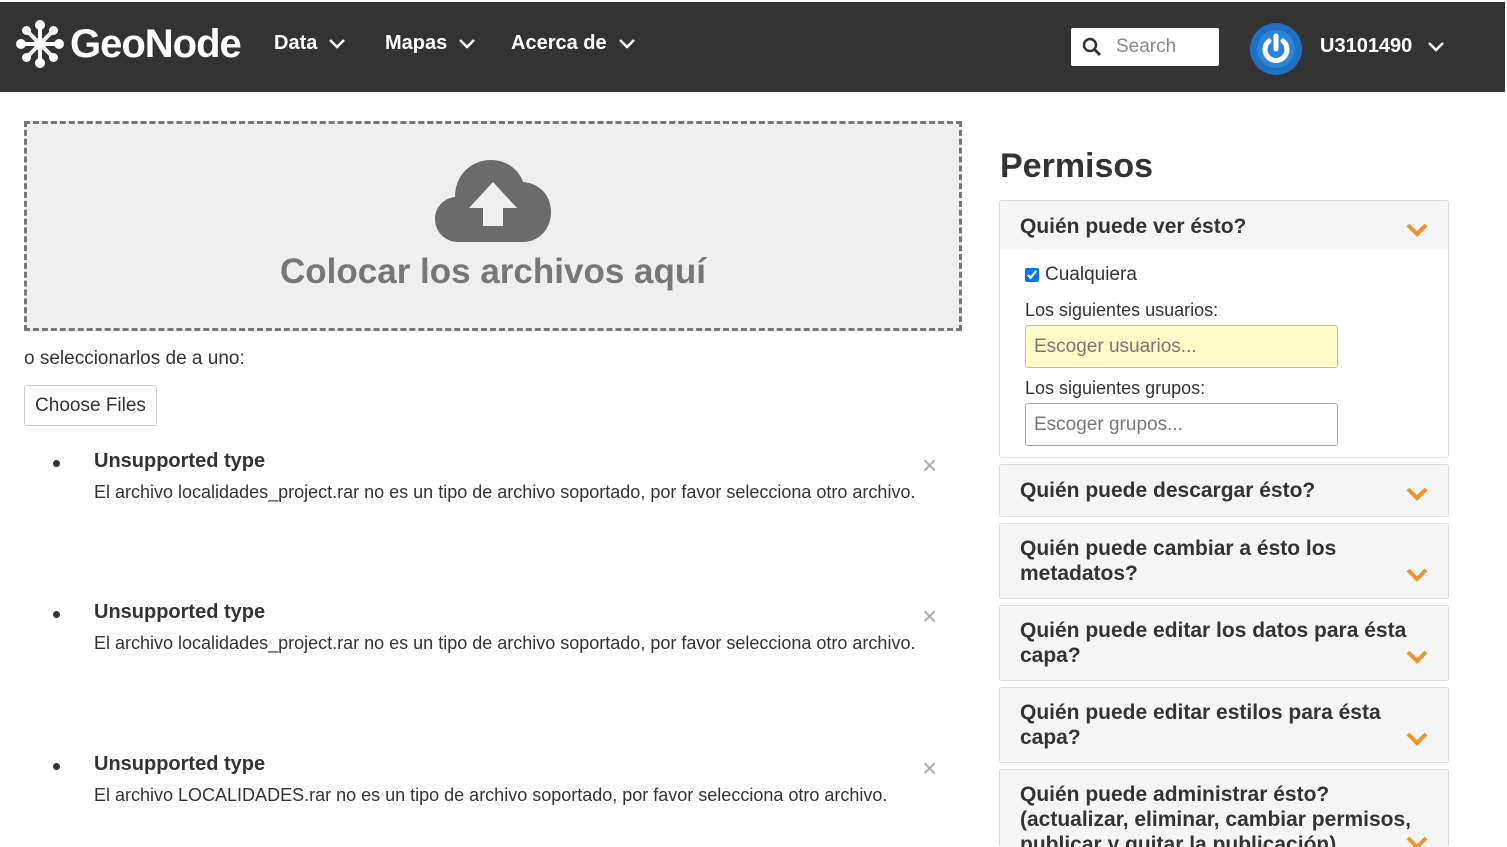 This screenshot has height=847, width=1507. What do you see at coordinates (1366, 46) in the screenshot?
I see `username: U3101490` at bounding box center [1366, 46].